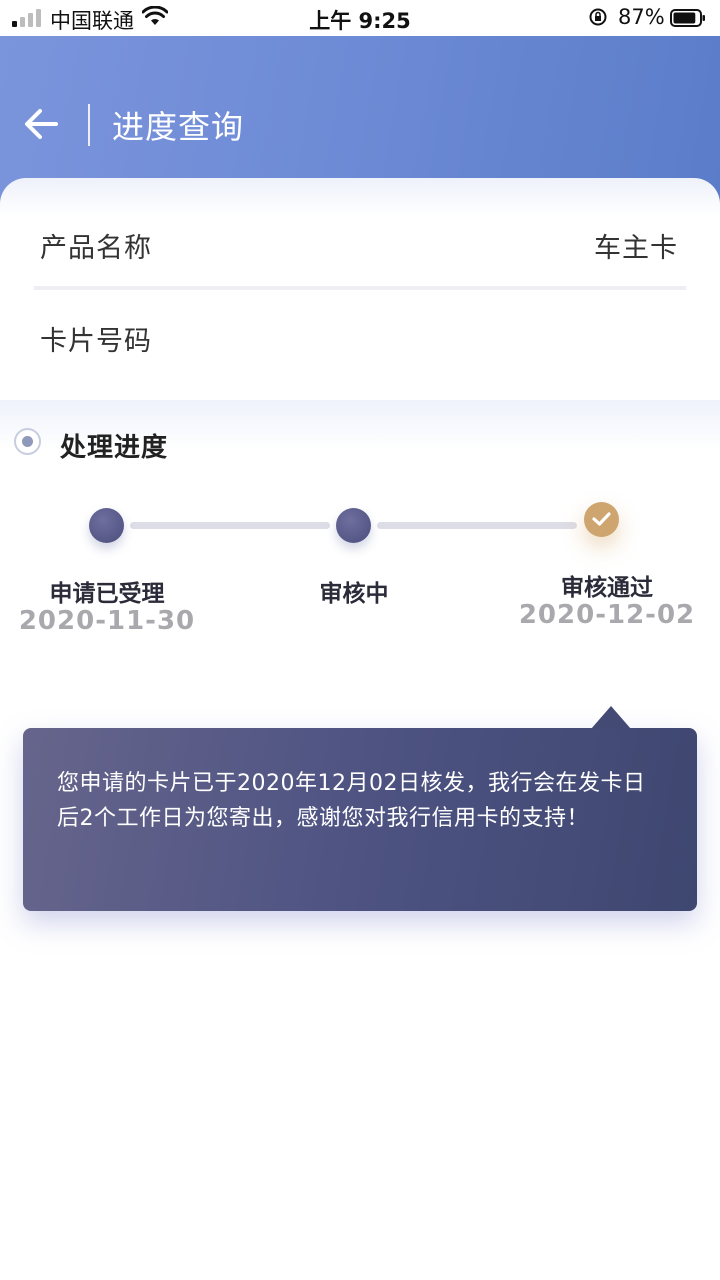 This screenshot has width=720, height=1280. What do you see at coordinates (598, 17) in the screenshot?
I see `rotation-lock-icon` at bounding box center [598, 17].